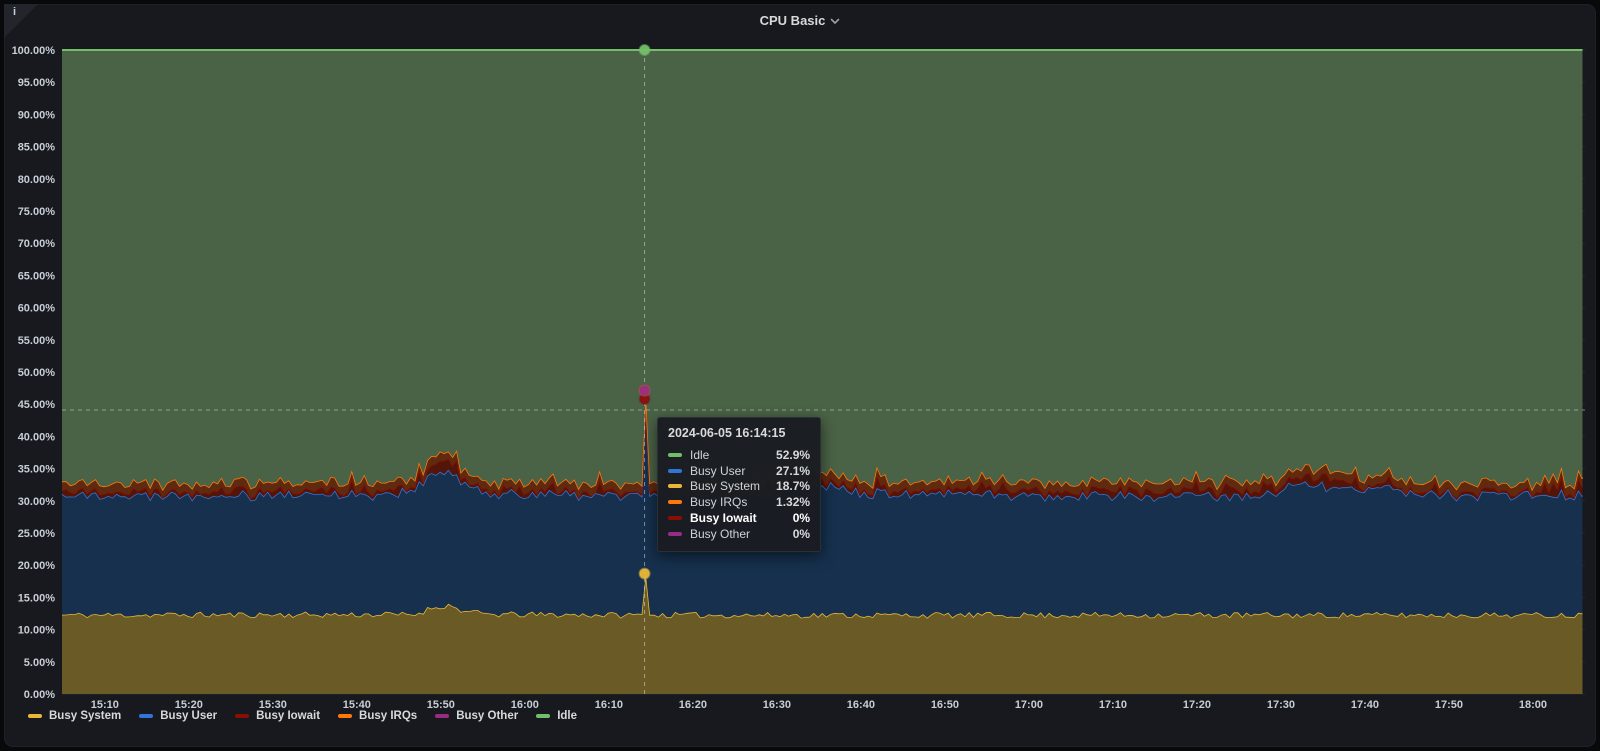 The height and width of the screenshot is (751, 1600). What do you see at coordinates (37, 502) in the screenshot?
I see `y-axis-label: 30.00%` at bounding box center [37, 502].